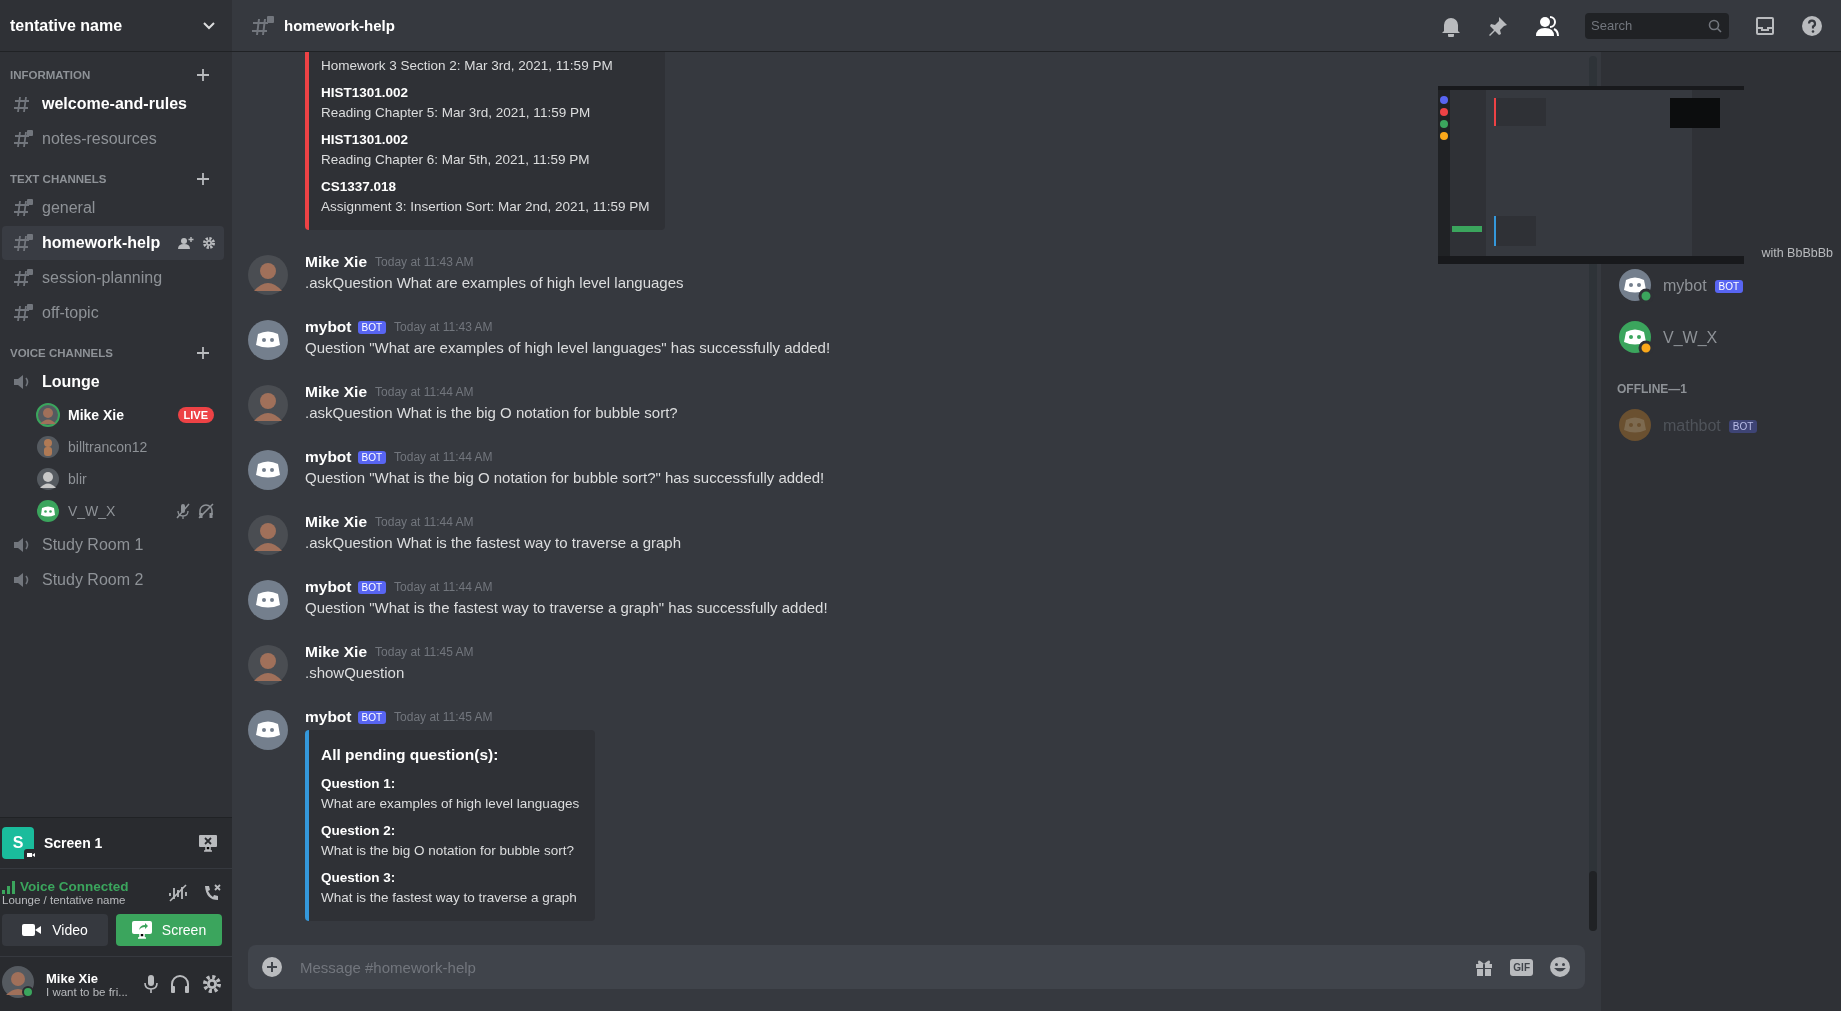 This screenshot has width=1841, height=1011. Describe the element at coordinates (359, 784) in the screenshot. I see `field-title: Question 1:` at that location.